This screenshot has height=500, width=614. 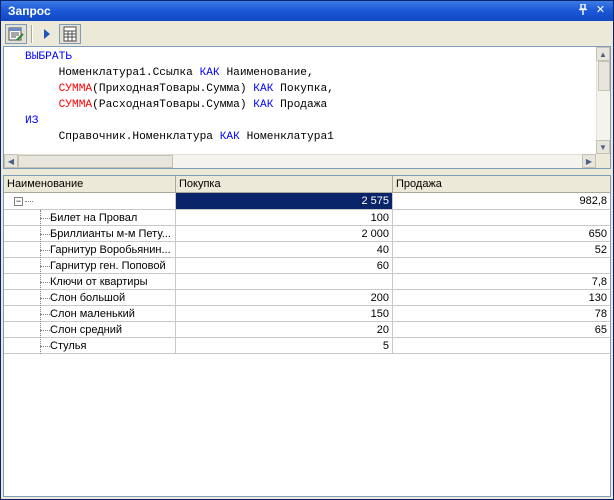 I want to click on table-row: Слон большой 200 130, so click(x=307, y=298).